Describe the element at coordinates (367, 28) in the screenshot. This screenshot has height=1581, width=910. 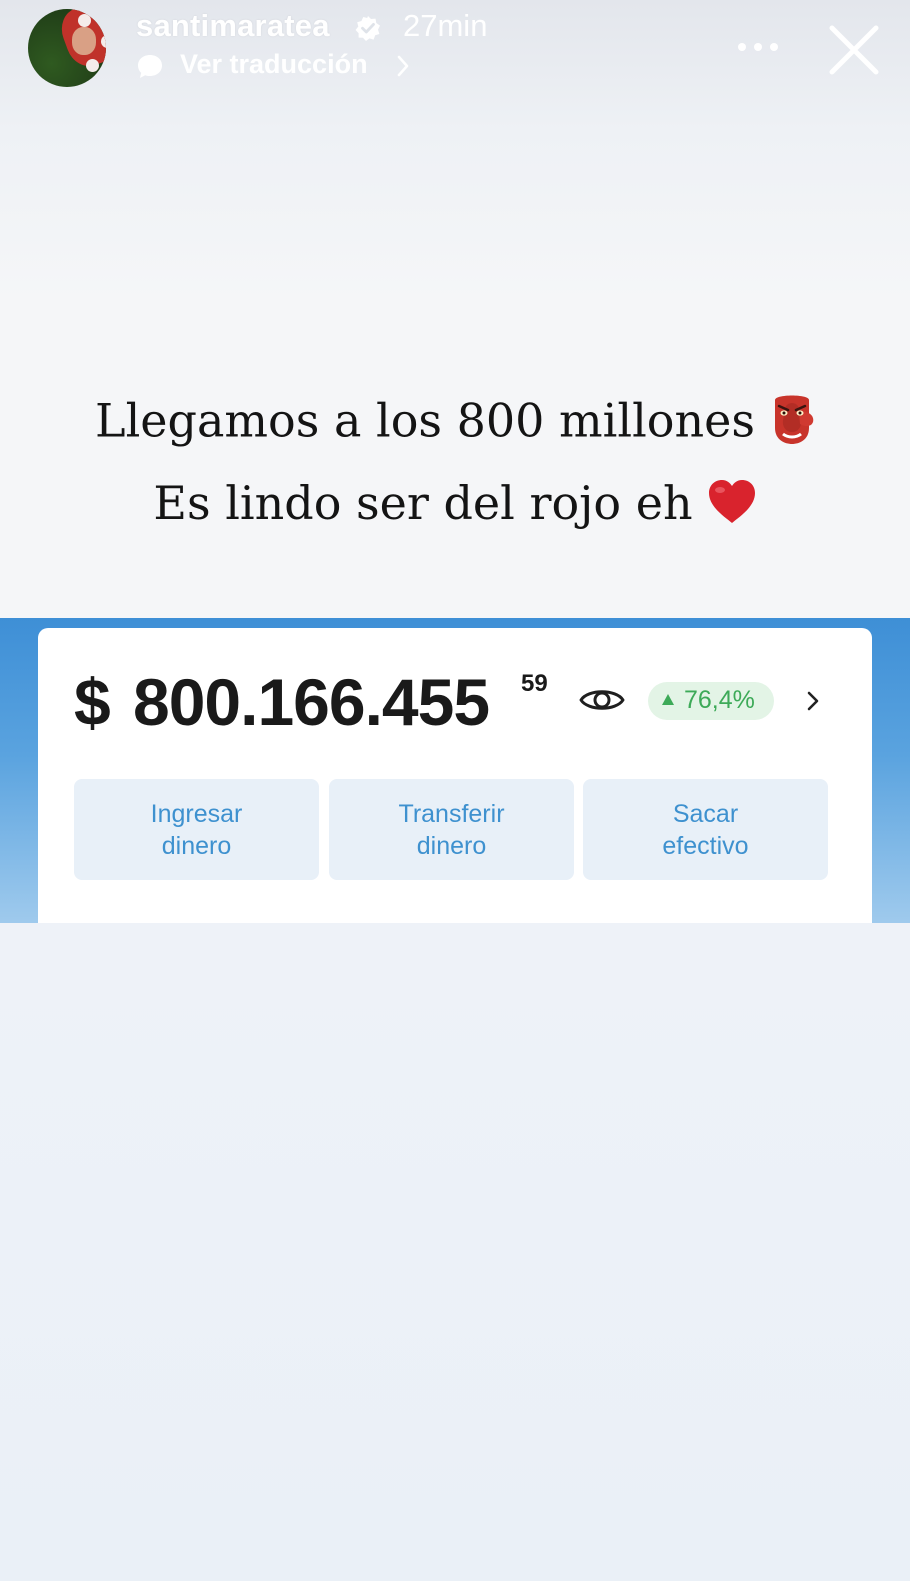
I see `verified-badge-icon` at that location.